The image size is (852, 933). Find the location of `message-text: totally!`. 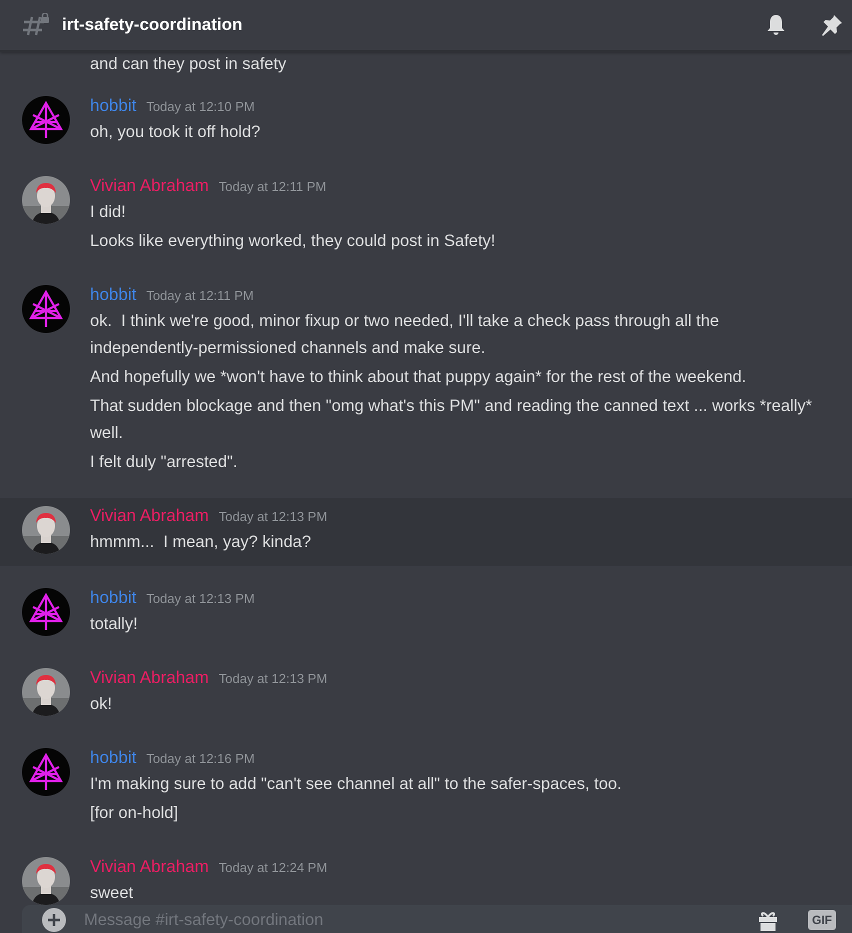

message-text: totally! is located at coordinates (114, 624).